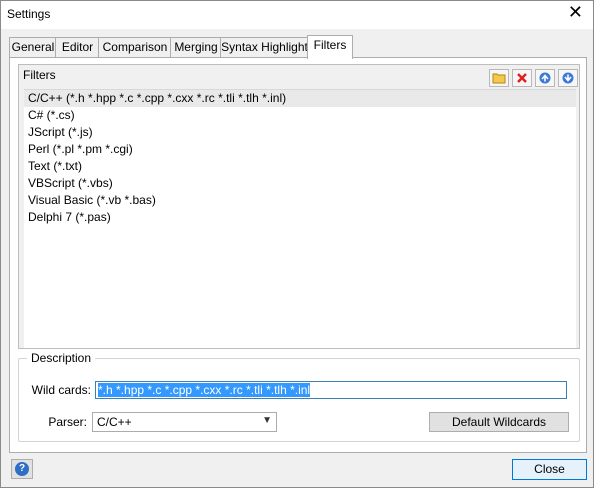  Describe the element at coordinates (300, 200) in the screenshot. I see `list-item: Visual Basic (*.vb *.bas)` at that location.